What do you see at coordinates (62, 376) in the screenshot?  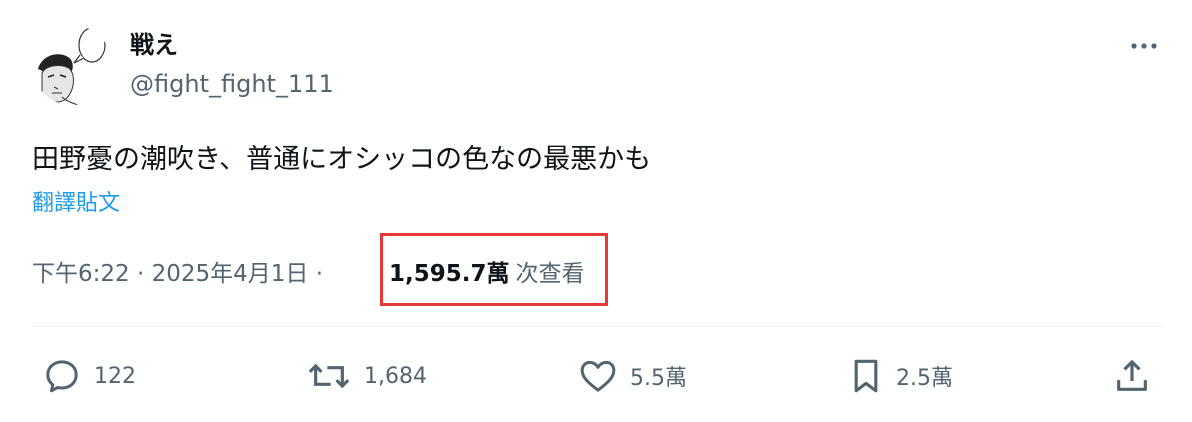 I see `speech-bubble-icon` at bounding box center [62, 376].